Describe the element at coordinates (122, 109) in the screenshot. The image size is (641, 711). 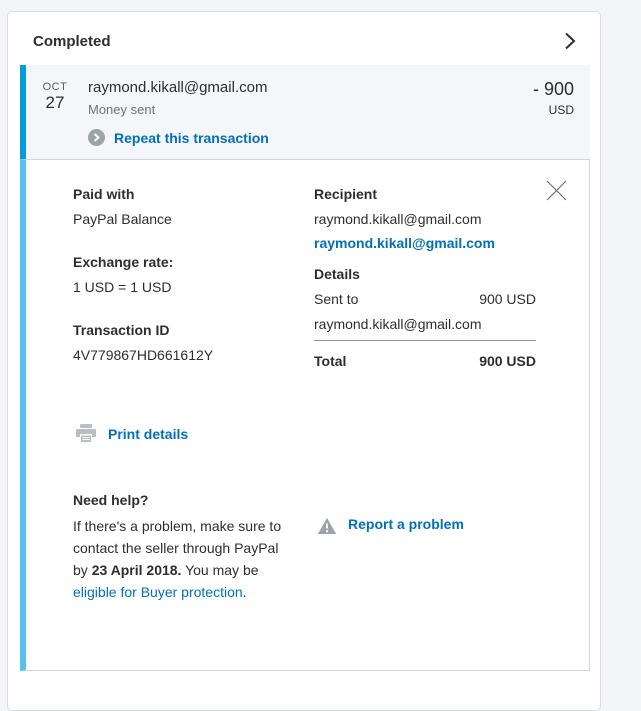
I see `transaction-type: Money sent` at that location.